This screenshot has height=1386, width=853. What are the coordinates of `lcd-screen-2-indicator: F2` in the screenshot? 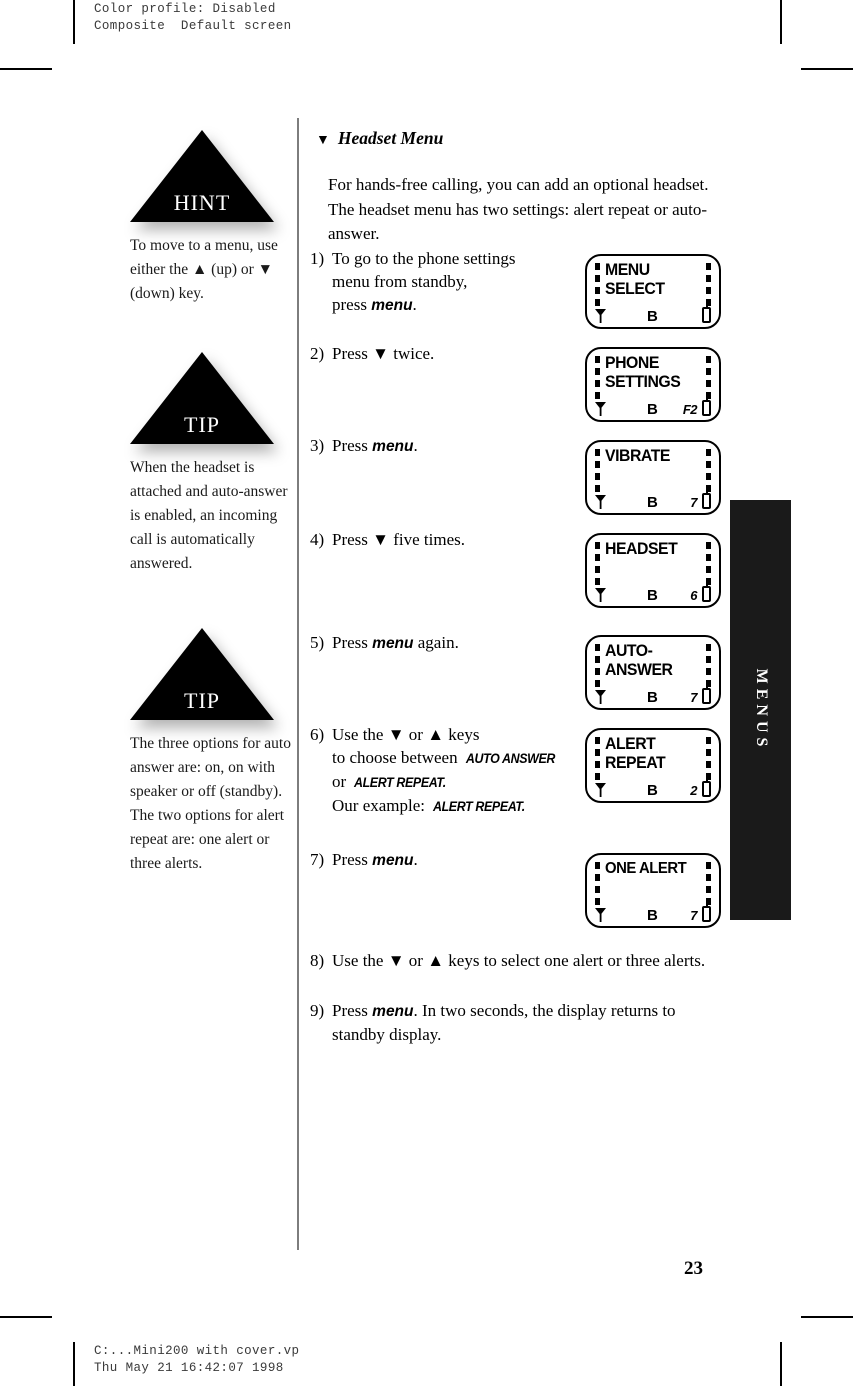 It's located at (690, 409).